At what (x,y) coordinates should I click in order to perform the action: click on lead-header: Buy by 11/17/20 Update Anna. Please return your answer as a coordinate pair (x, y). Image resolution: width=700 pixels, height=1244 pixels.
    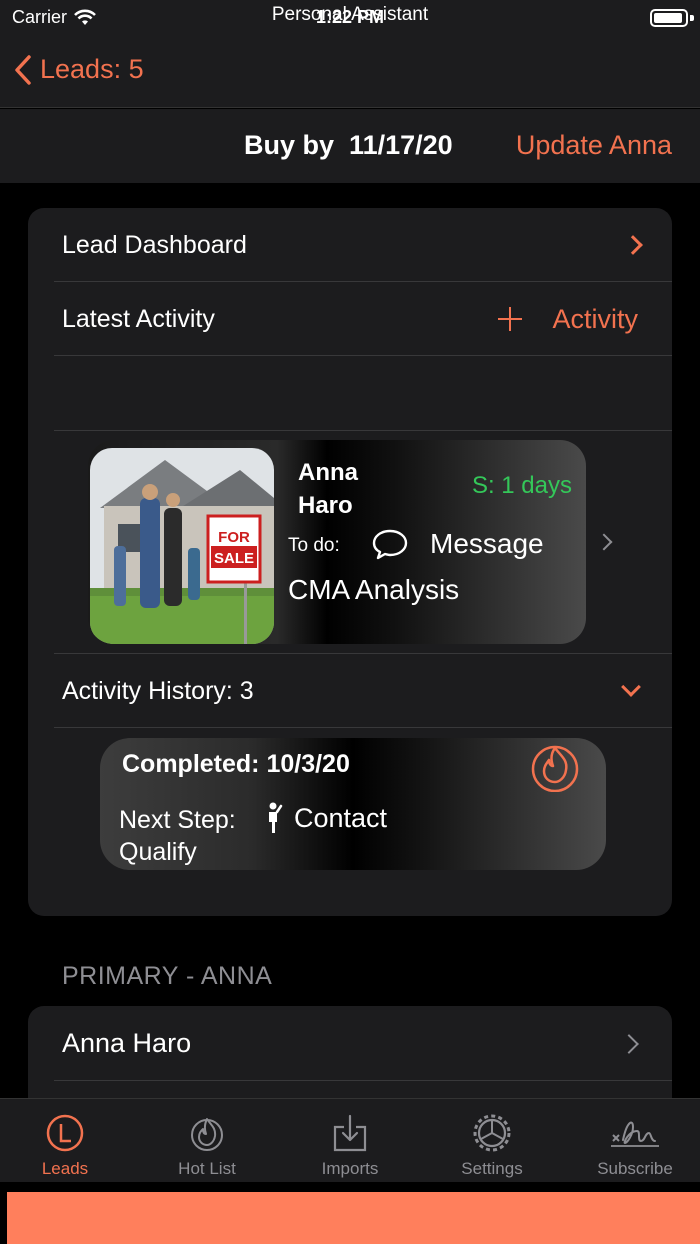
    Looking at the image, I should click on (350, 146).